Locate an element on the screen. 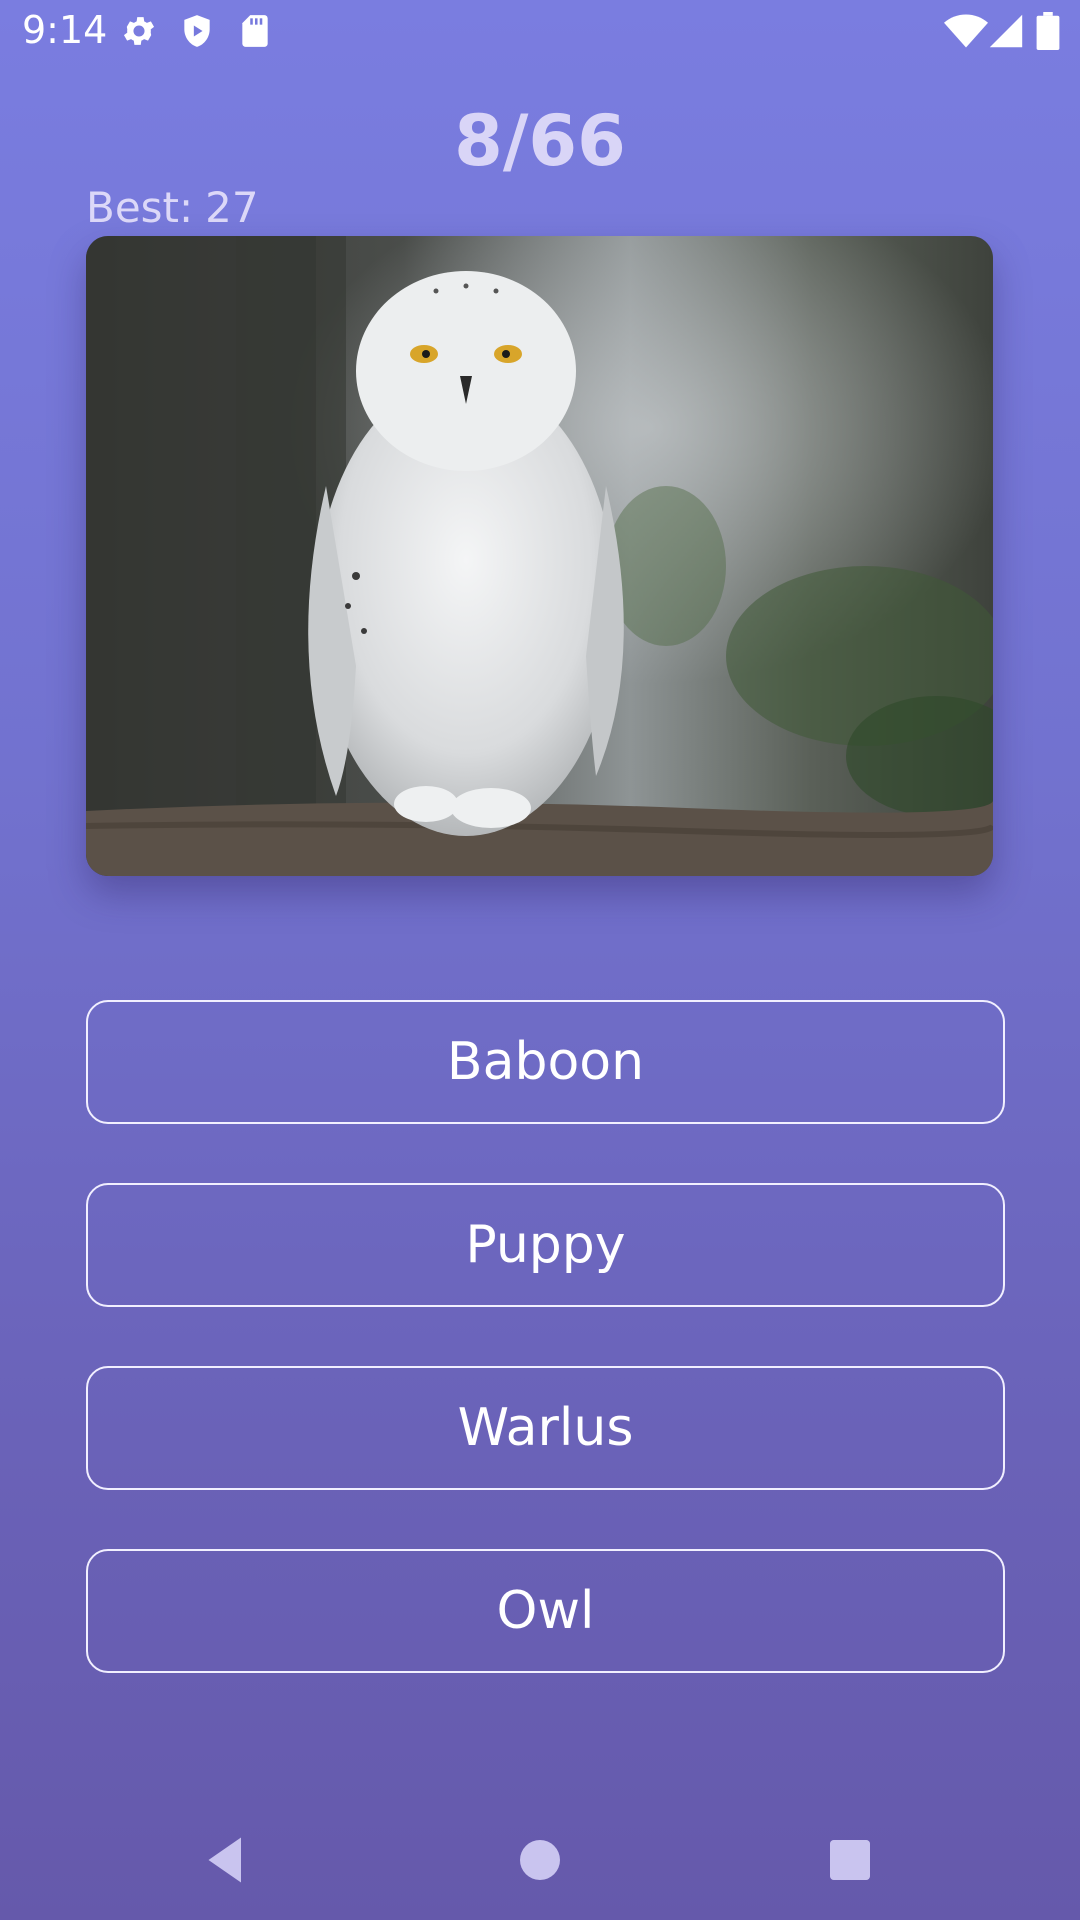 This screenshot has height=1920, width=1080. answer-button-warlus: Warlus is located at coordinates (545, 1428).